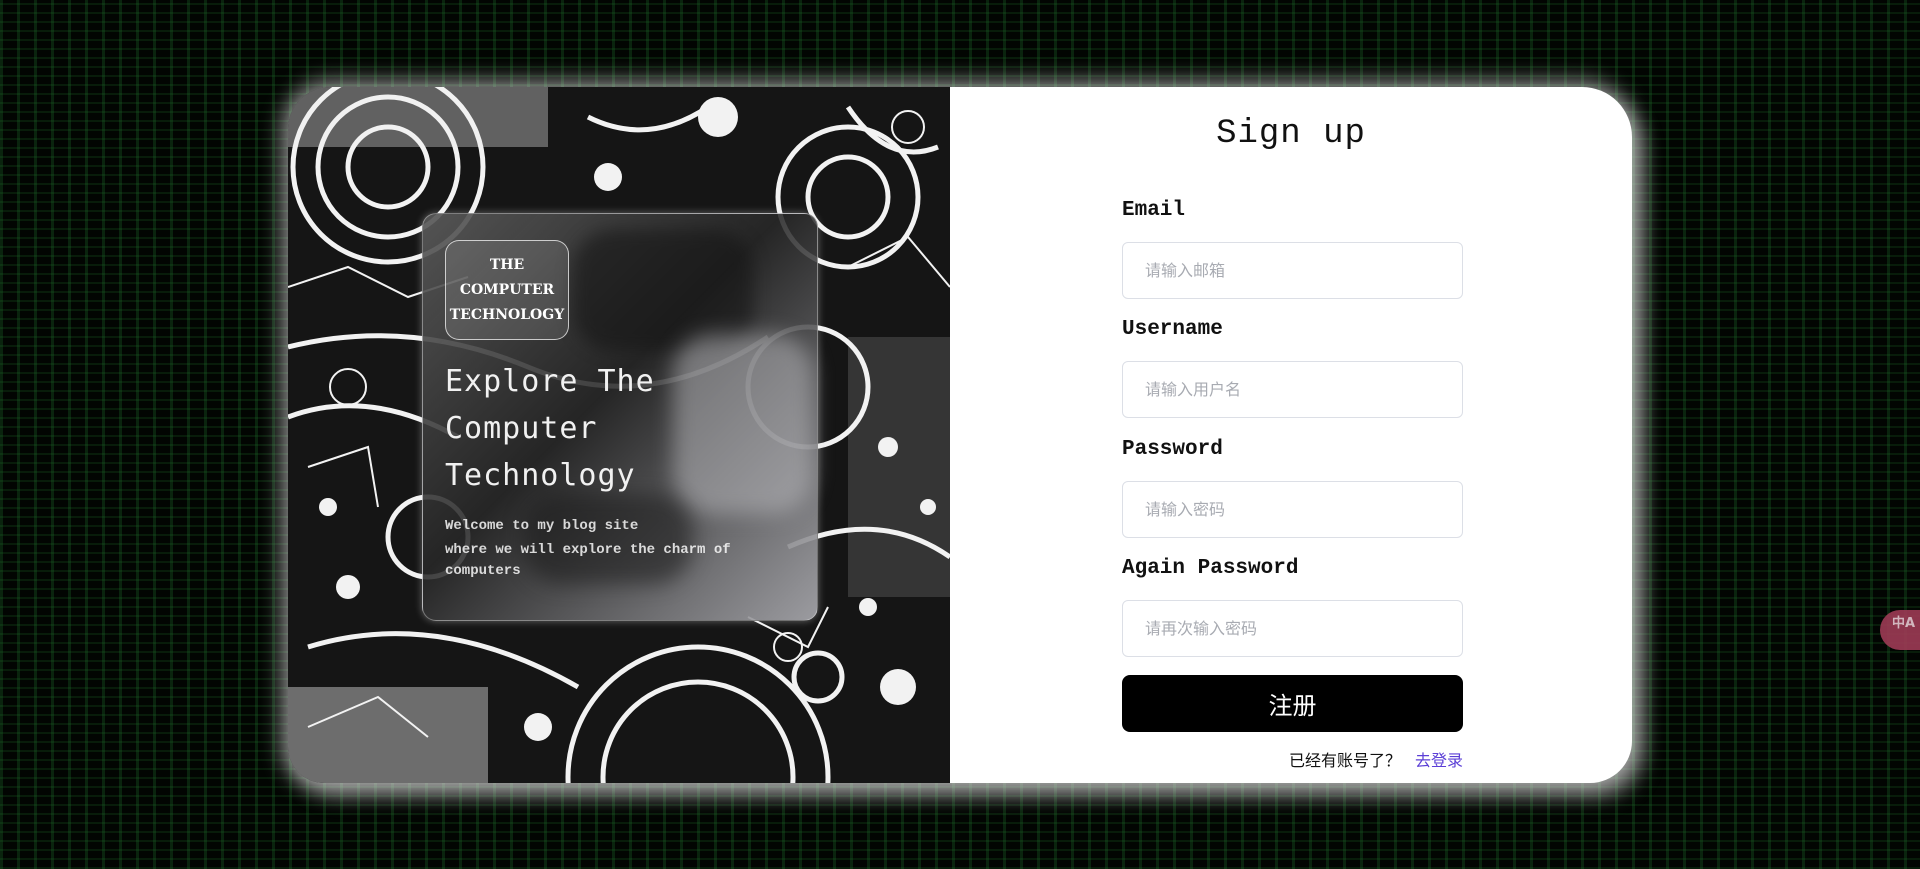  Describe the element at coordinates (550, 381) in the screenshot. I see `headline-line: Explore The` at that location.